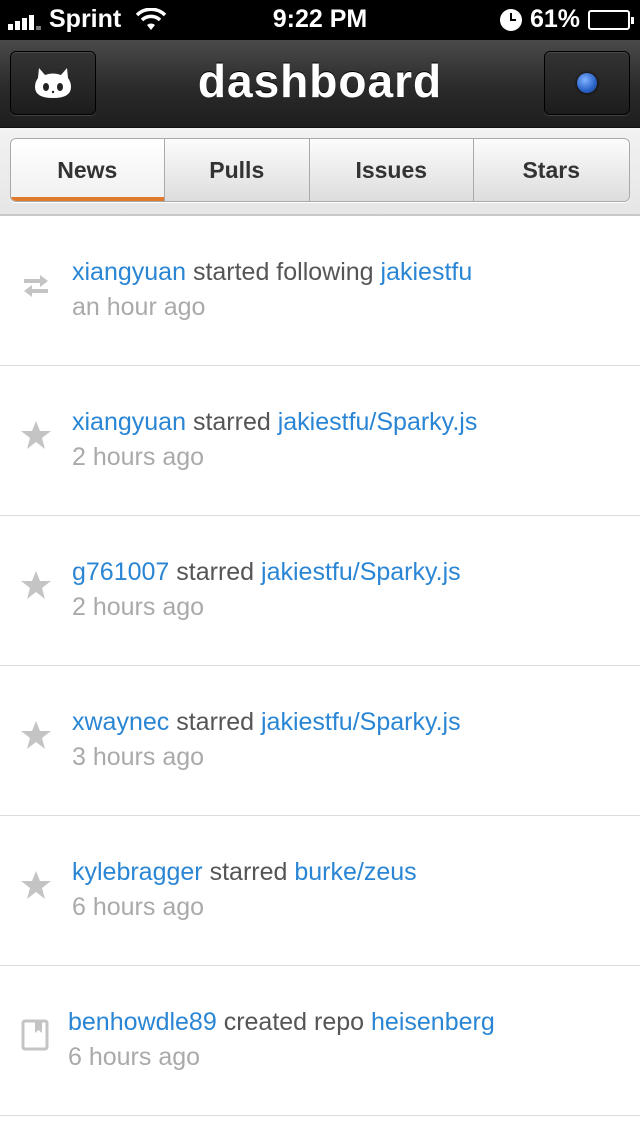 The image size is (640, 1136). I want to click on tab-bar: News Pulls Issues Stars, so click(320, 172).